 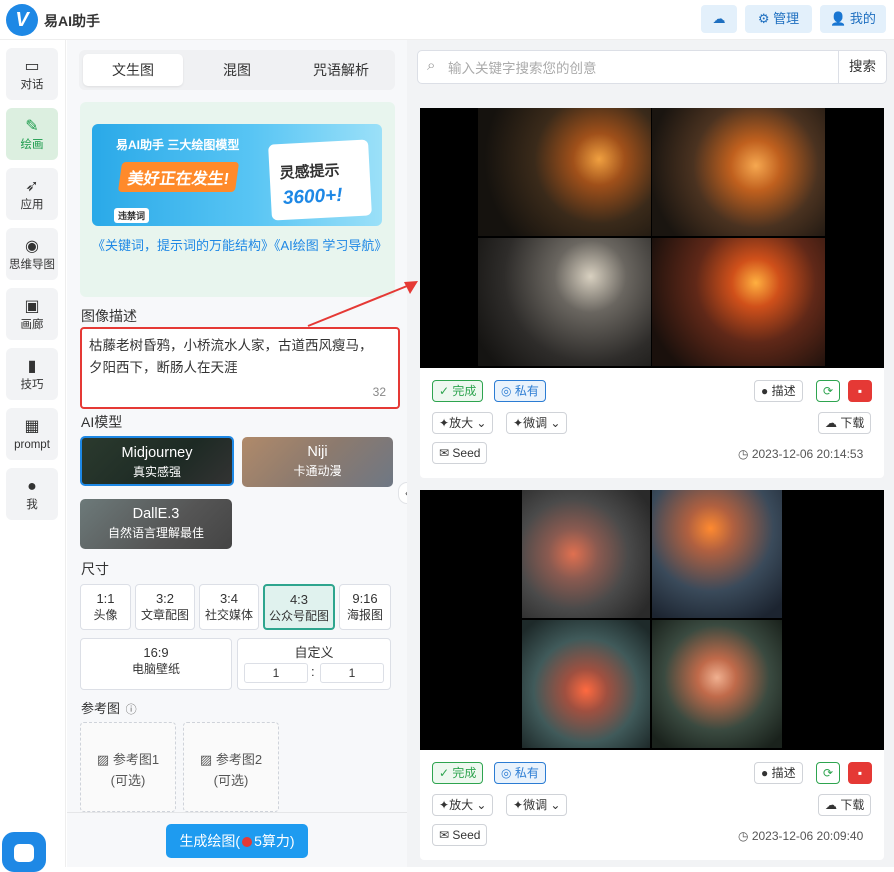 What do you see at coordinates (32, 205) in the screenshot?
I see `sidebar-item-label: 应用` at bounding box center [32, 205].